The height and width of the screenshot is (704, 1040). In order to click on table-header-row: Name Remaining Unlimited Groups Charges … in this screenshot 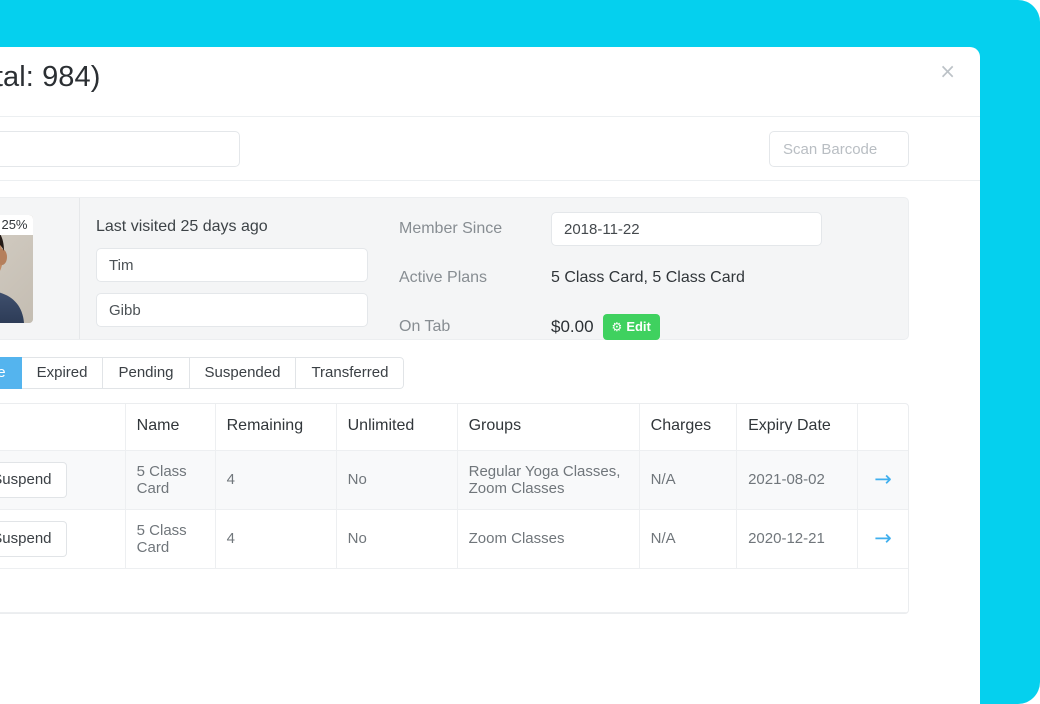, I will do `click(454, 427)`.